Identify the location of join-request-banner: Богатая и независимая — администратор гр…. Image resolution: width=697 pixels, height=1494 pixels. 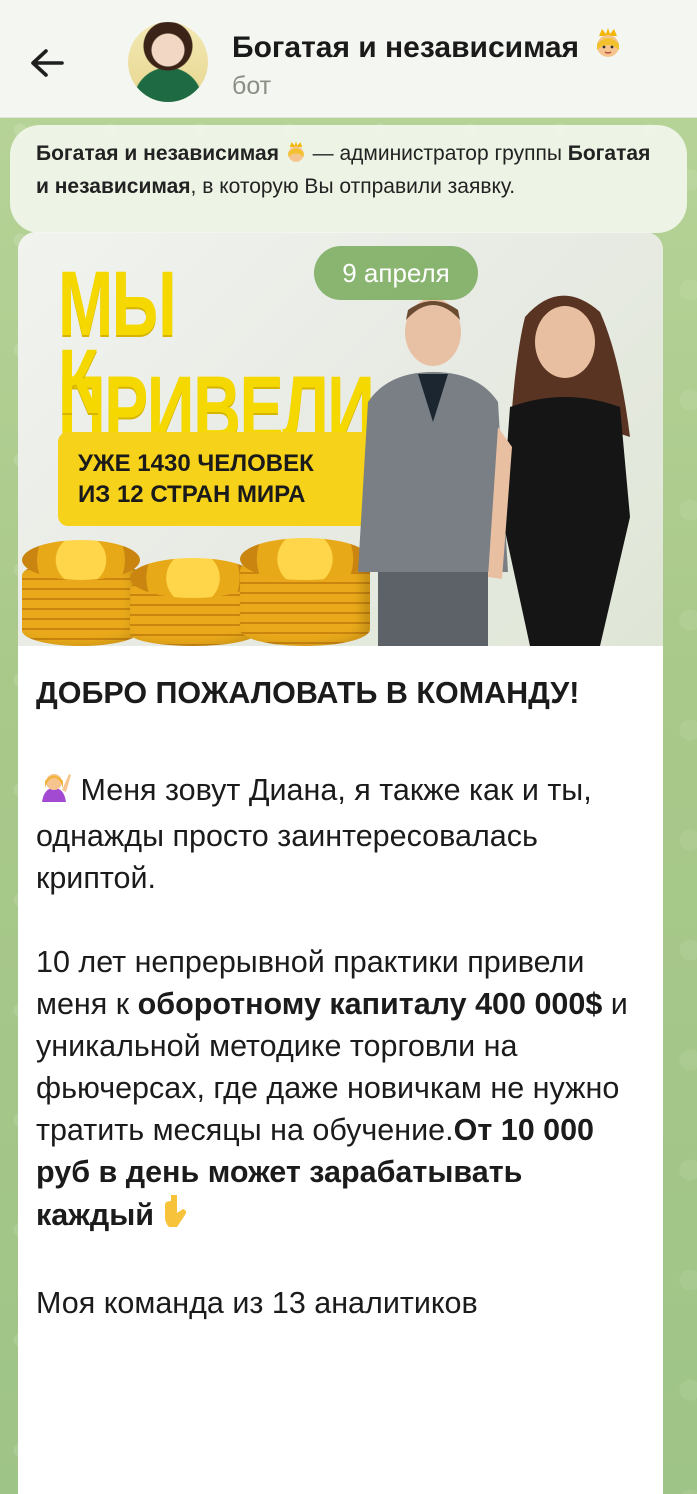
(348, 179).